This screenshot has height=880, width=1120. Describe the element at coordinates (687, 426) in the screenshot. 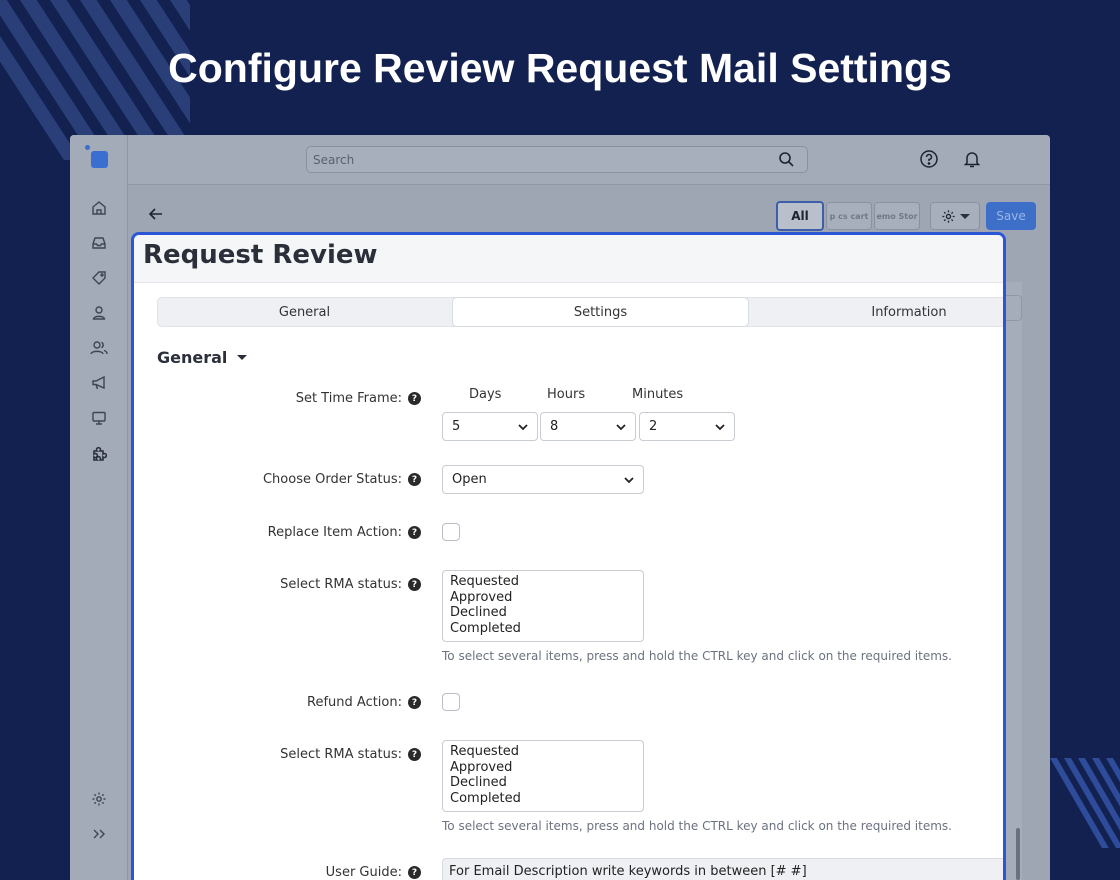

I see `minutes-select: 2` at that location.